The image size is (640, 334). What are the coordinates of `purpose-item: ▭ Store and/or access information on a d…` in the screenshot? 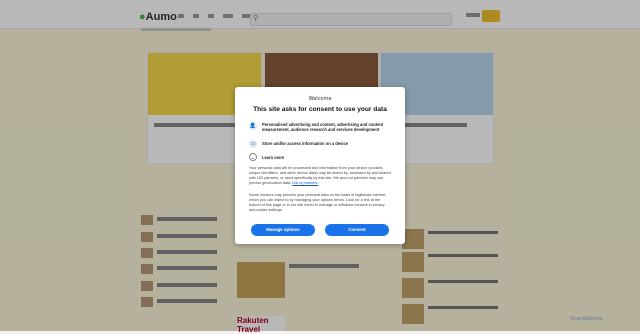 It's located at (324, 144).